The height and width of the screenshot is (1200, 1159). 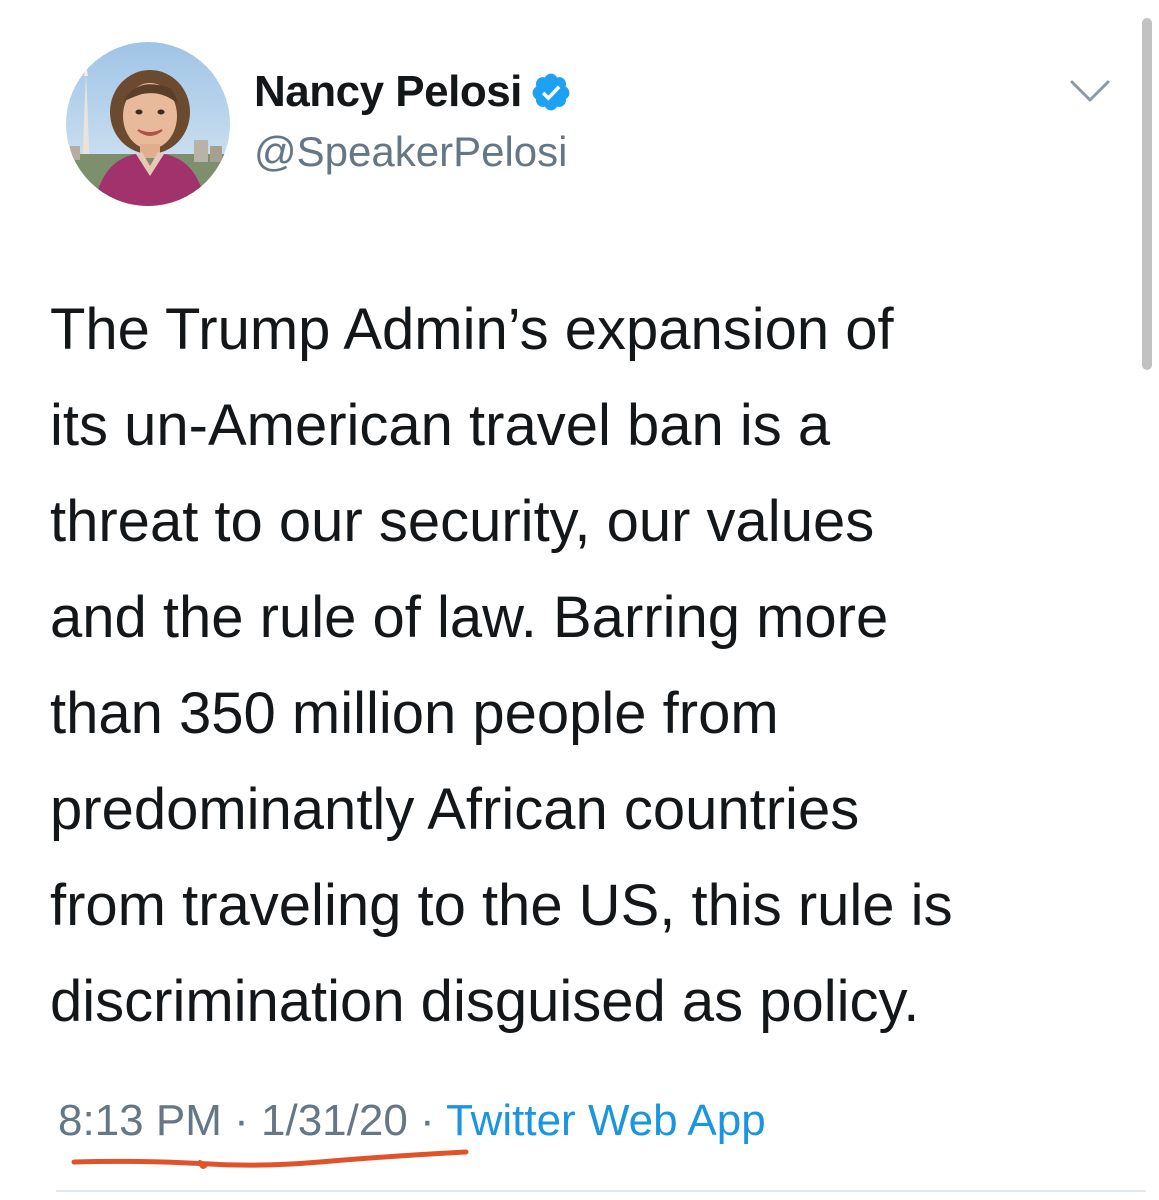 What do you see at coordinates (469, 617) in the screenshot?
I see `tweet-line: and the rule of law. Barring more` at bounding box center [469, 617].